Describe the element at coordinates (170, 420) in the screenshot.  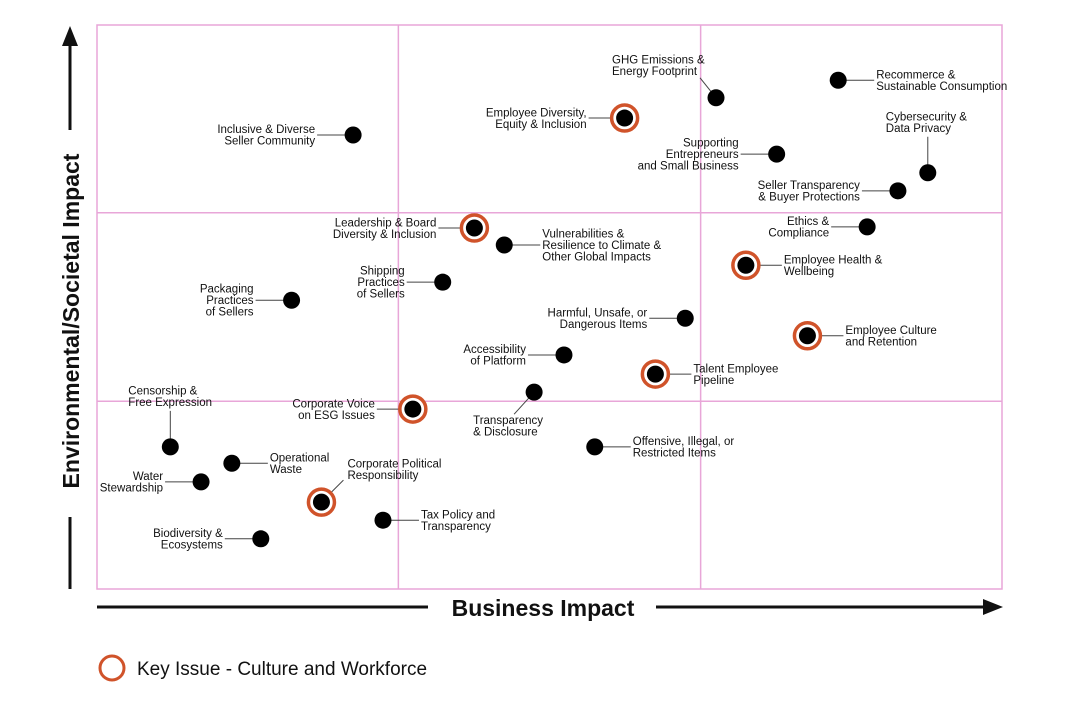
I see `data-point: Censorship & Free Expression` at that location.